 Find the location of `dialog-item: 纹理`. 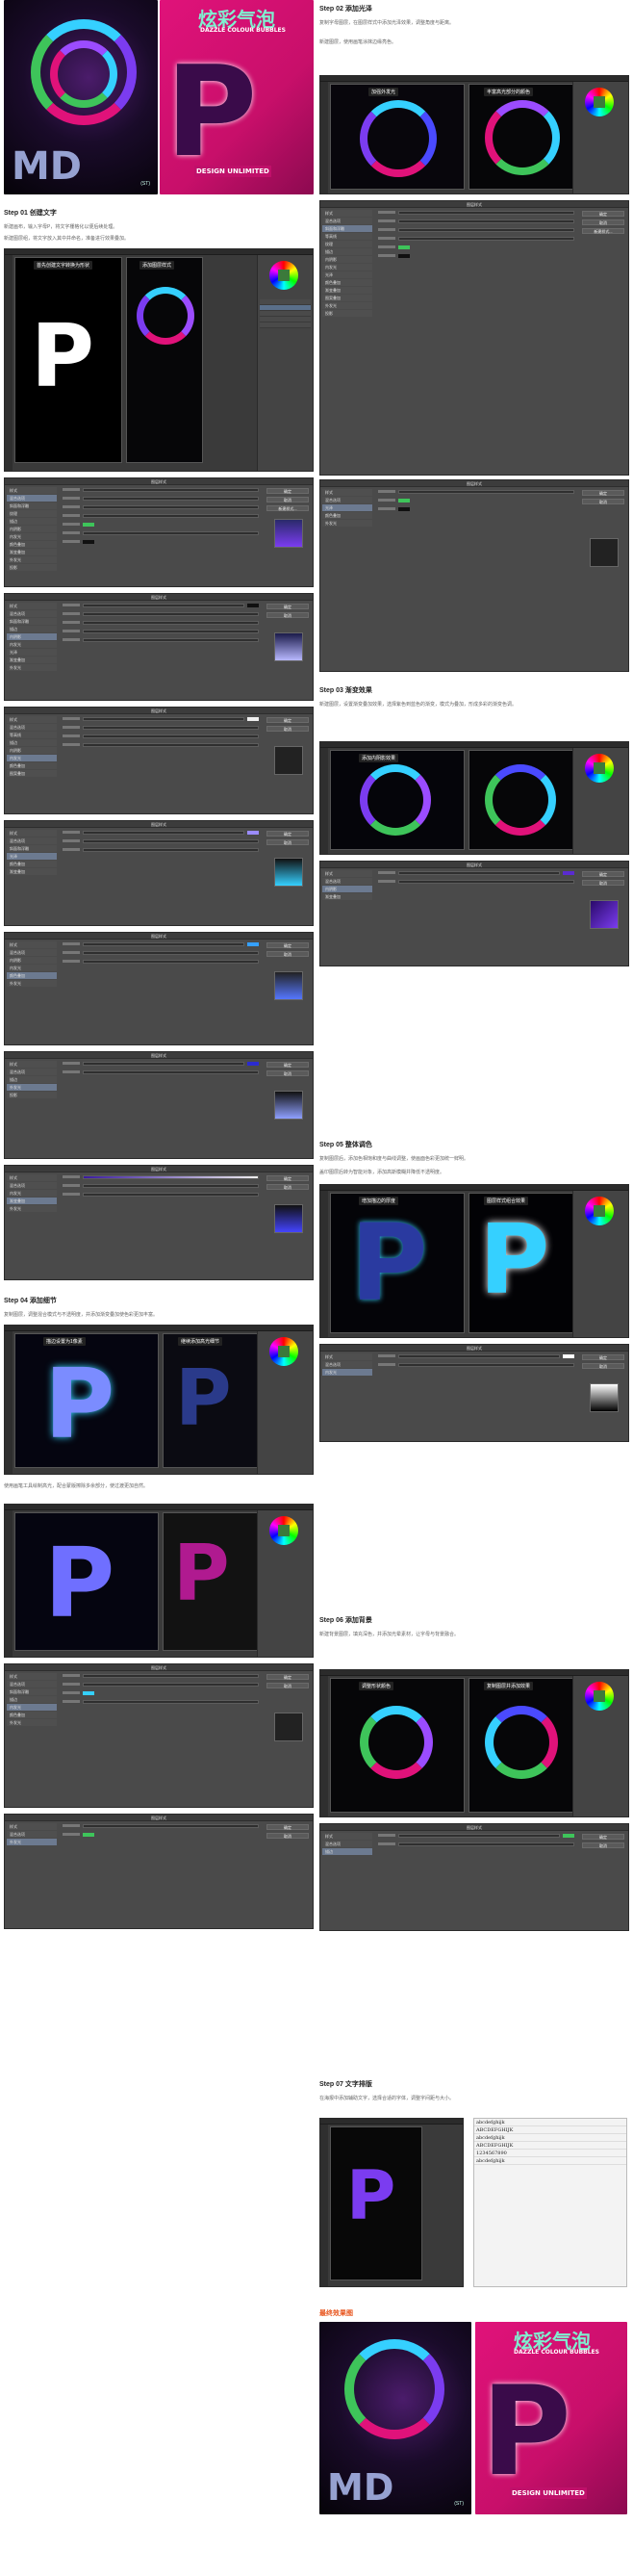

dialog-item: 纹理 is located at coordinates (32, 514).